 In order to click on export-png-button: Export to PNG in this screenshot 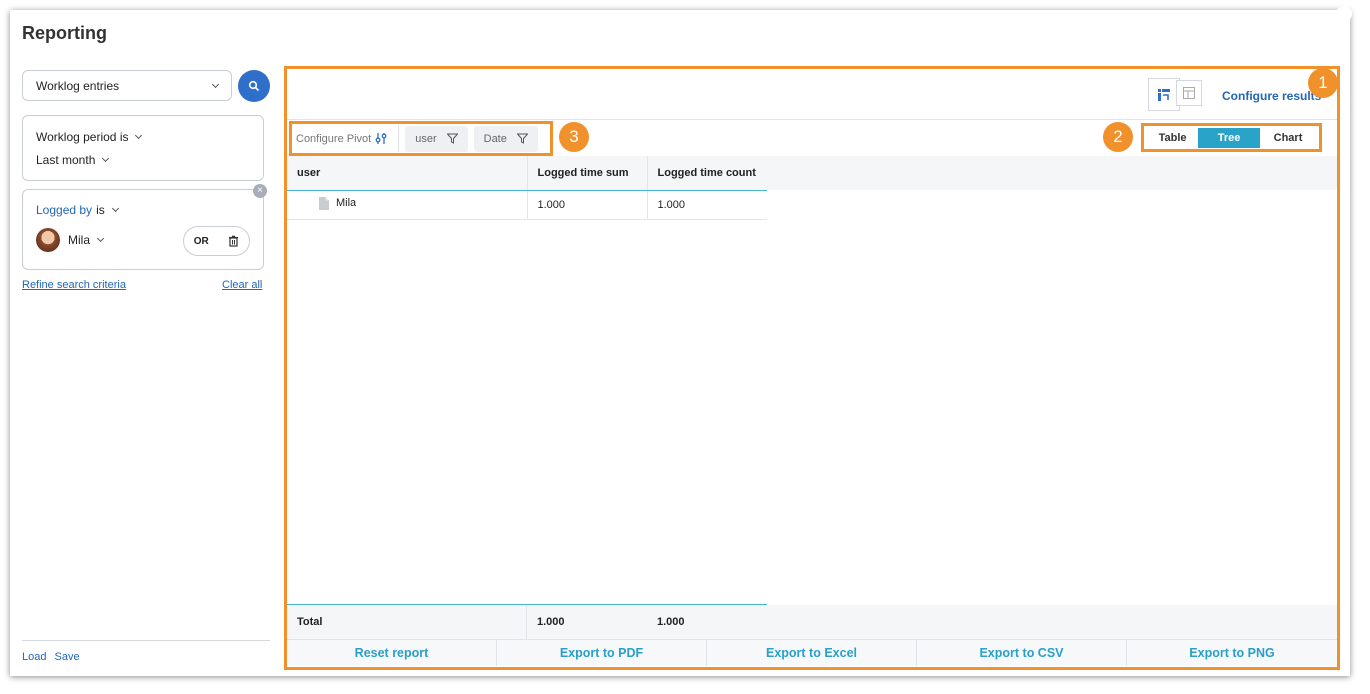, I will do `click(1232, 653)`.